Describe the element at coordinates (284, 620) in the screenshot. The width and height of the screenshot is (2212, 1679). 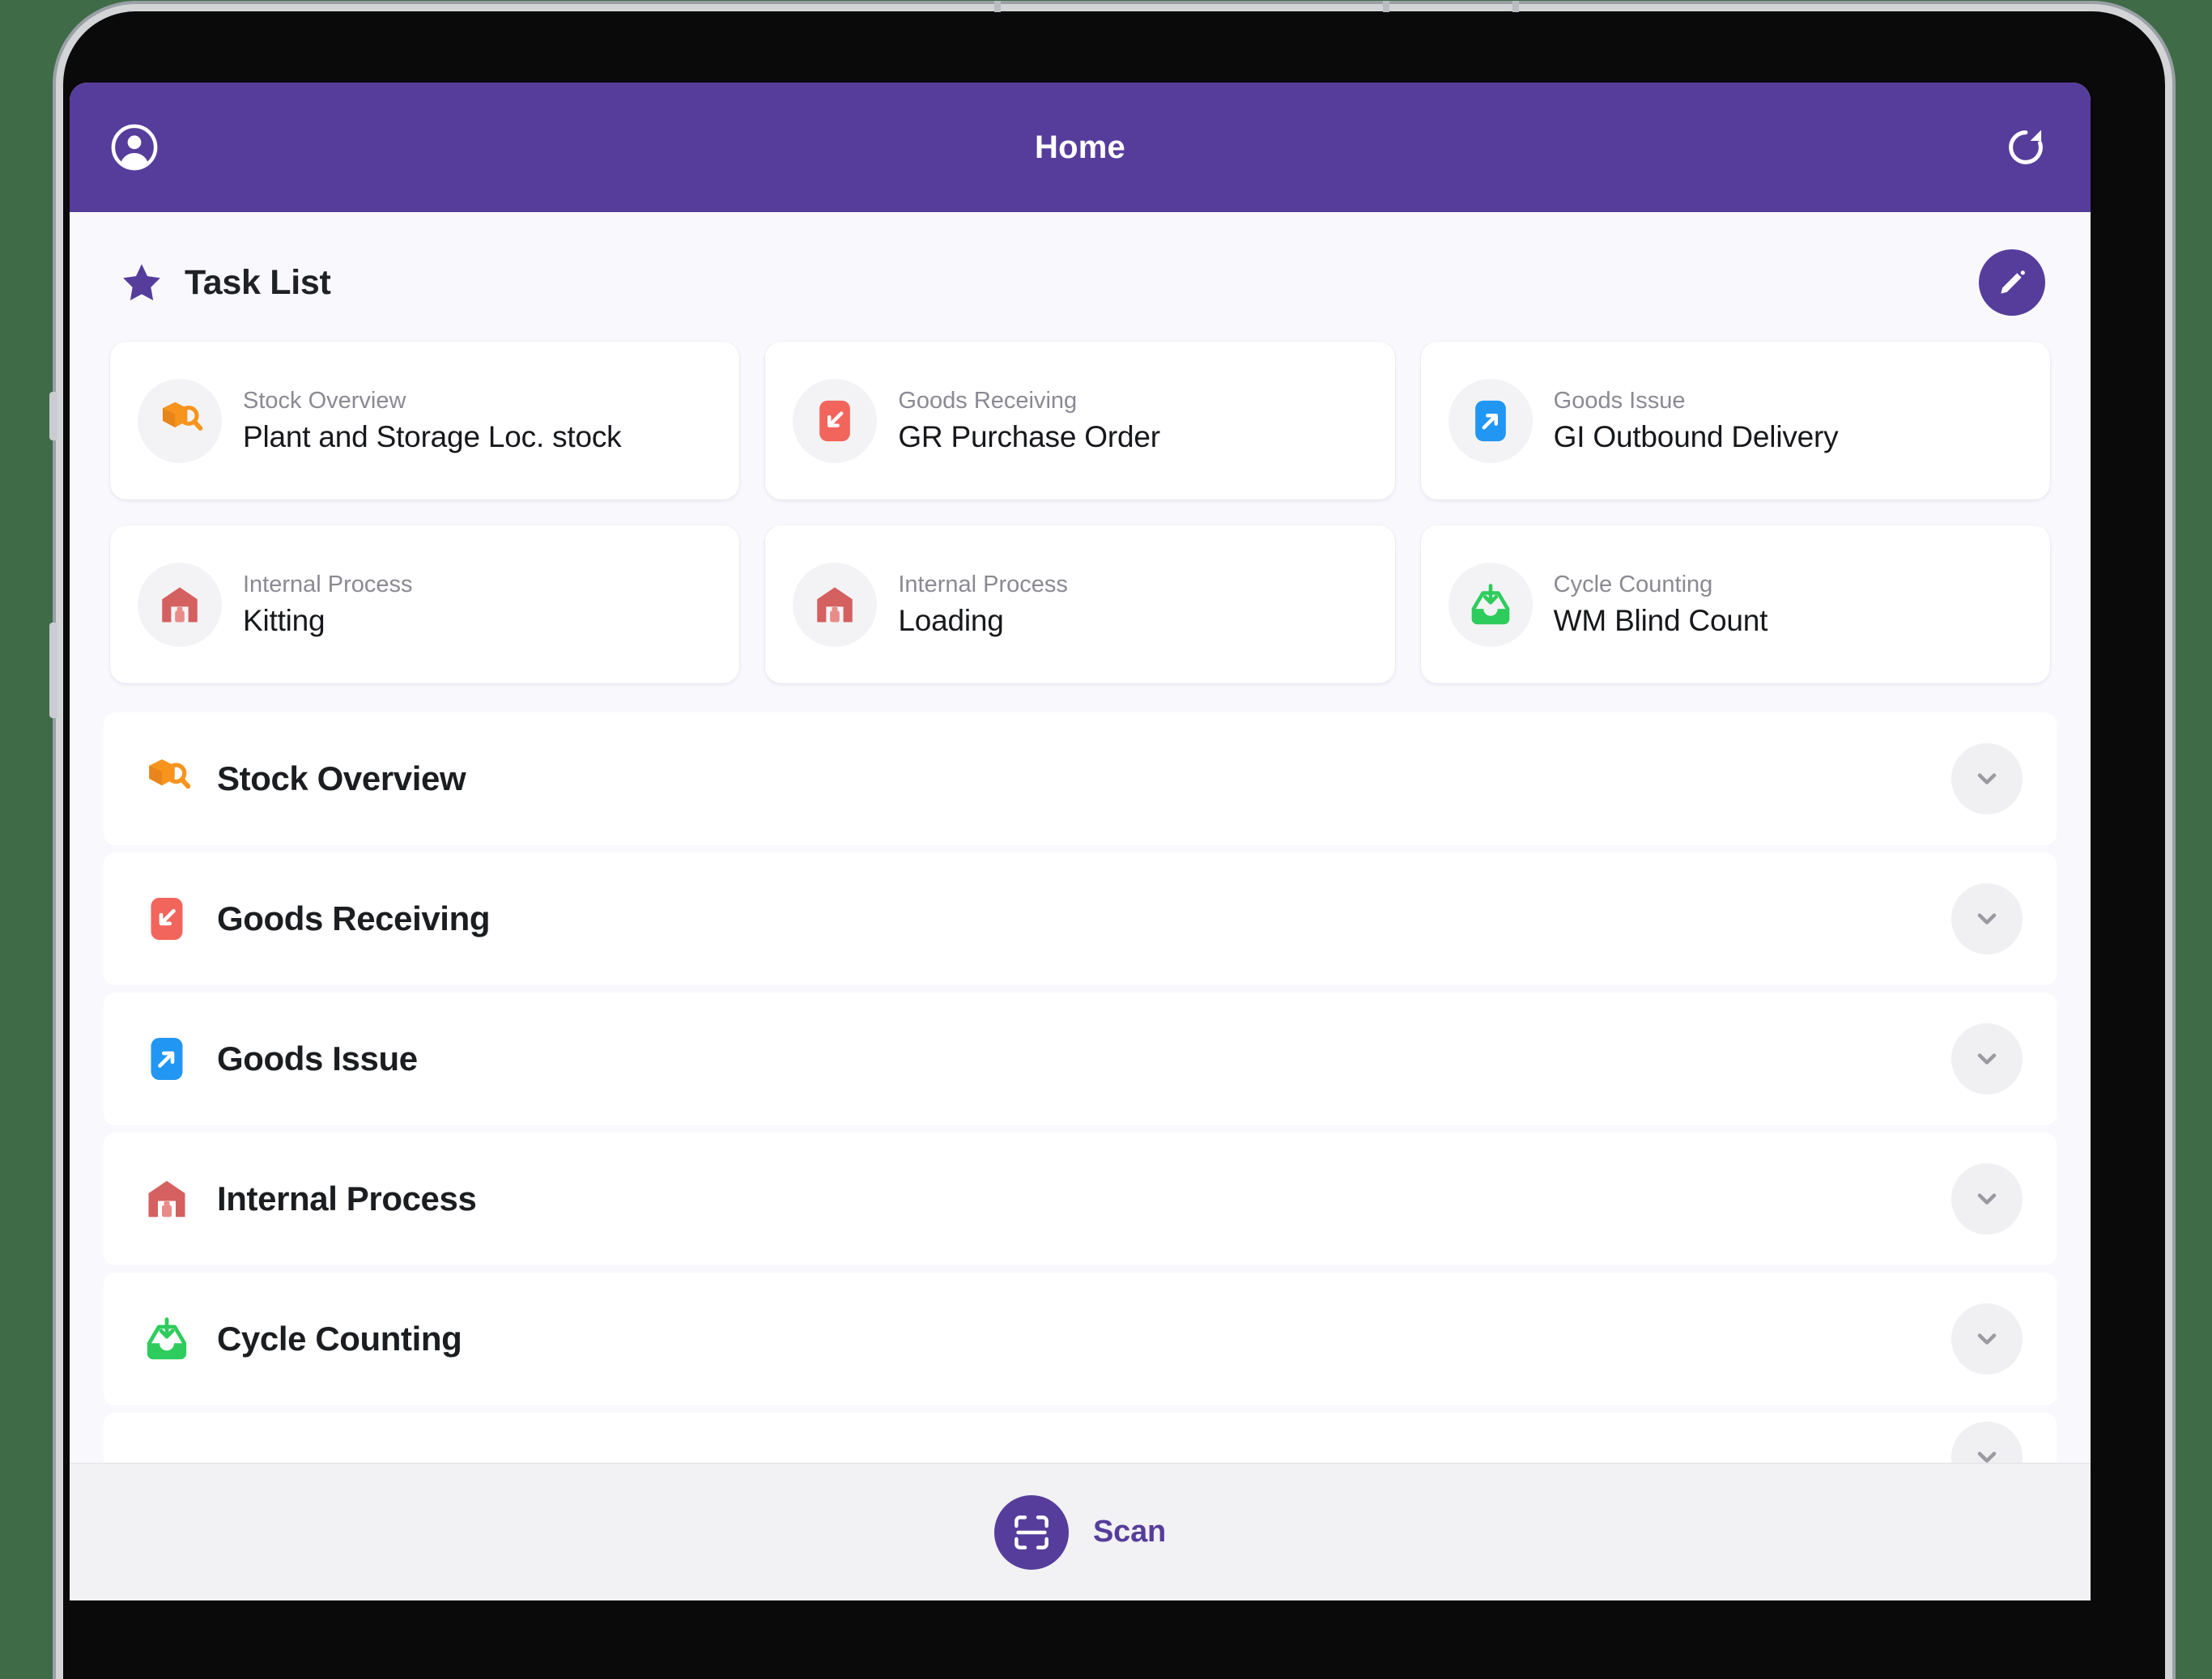
I see `task-card-title: Kitting` at that location.